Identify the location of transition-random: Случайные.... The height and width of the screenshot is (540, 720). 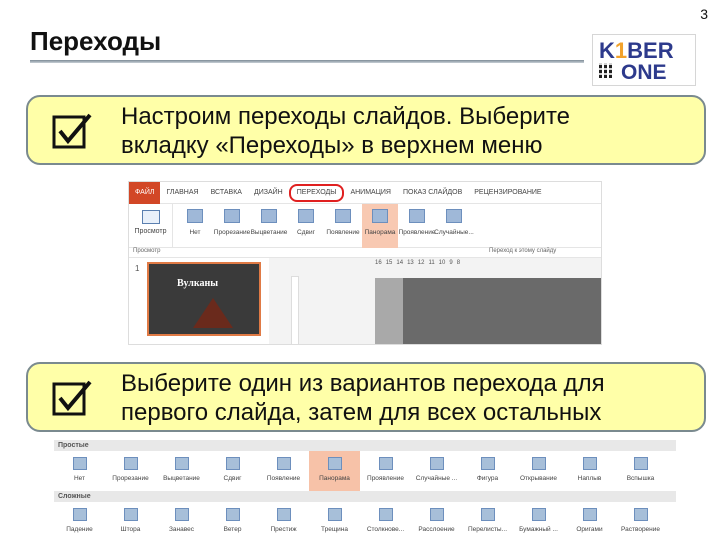
(454, 226).